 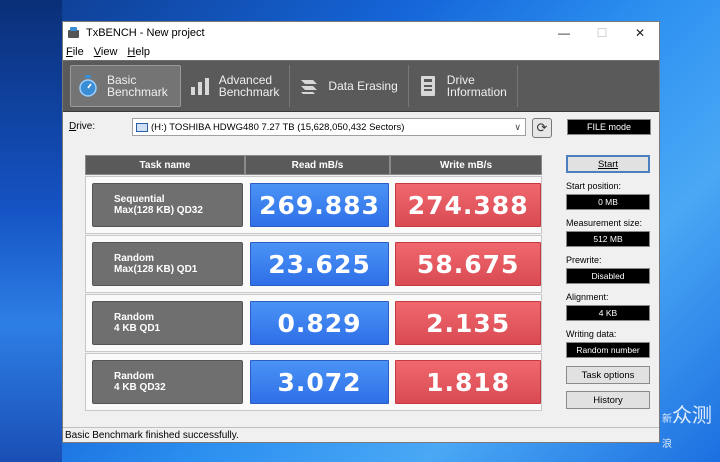 I want to click on start-button-label: Start, so click(x=608, y=164).